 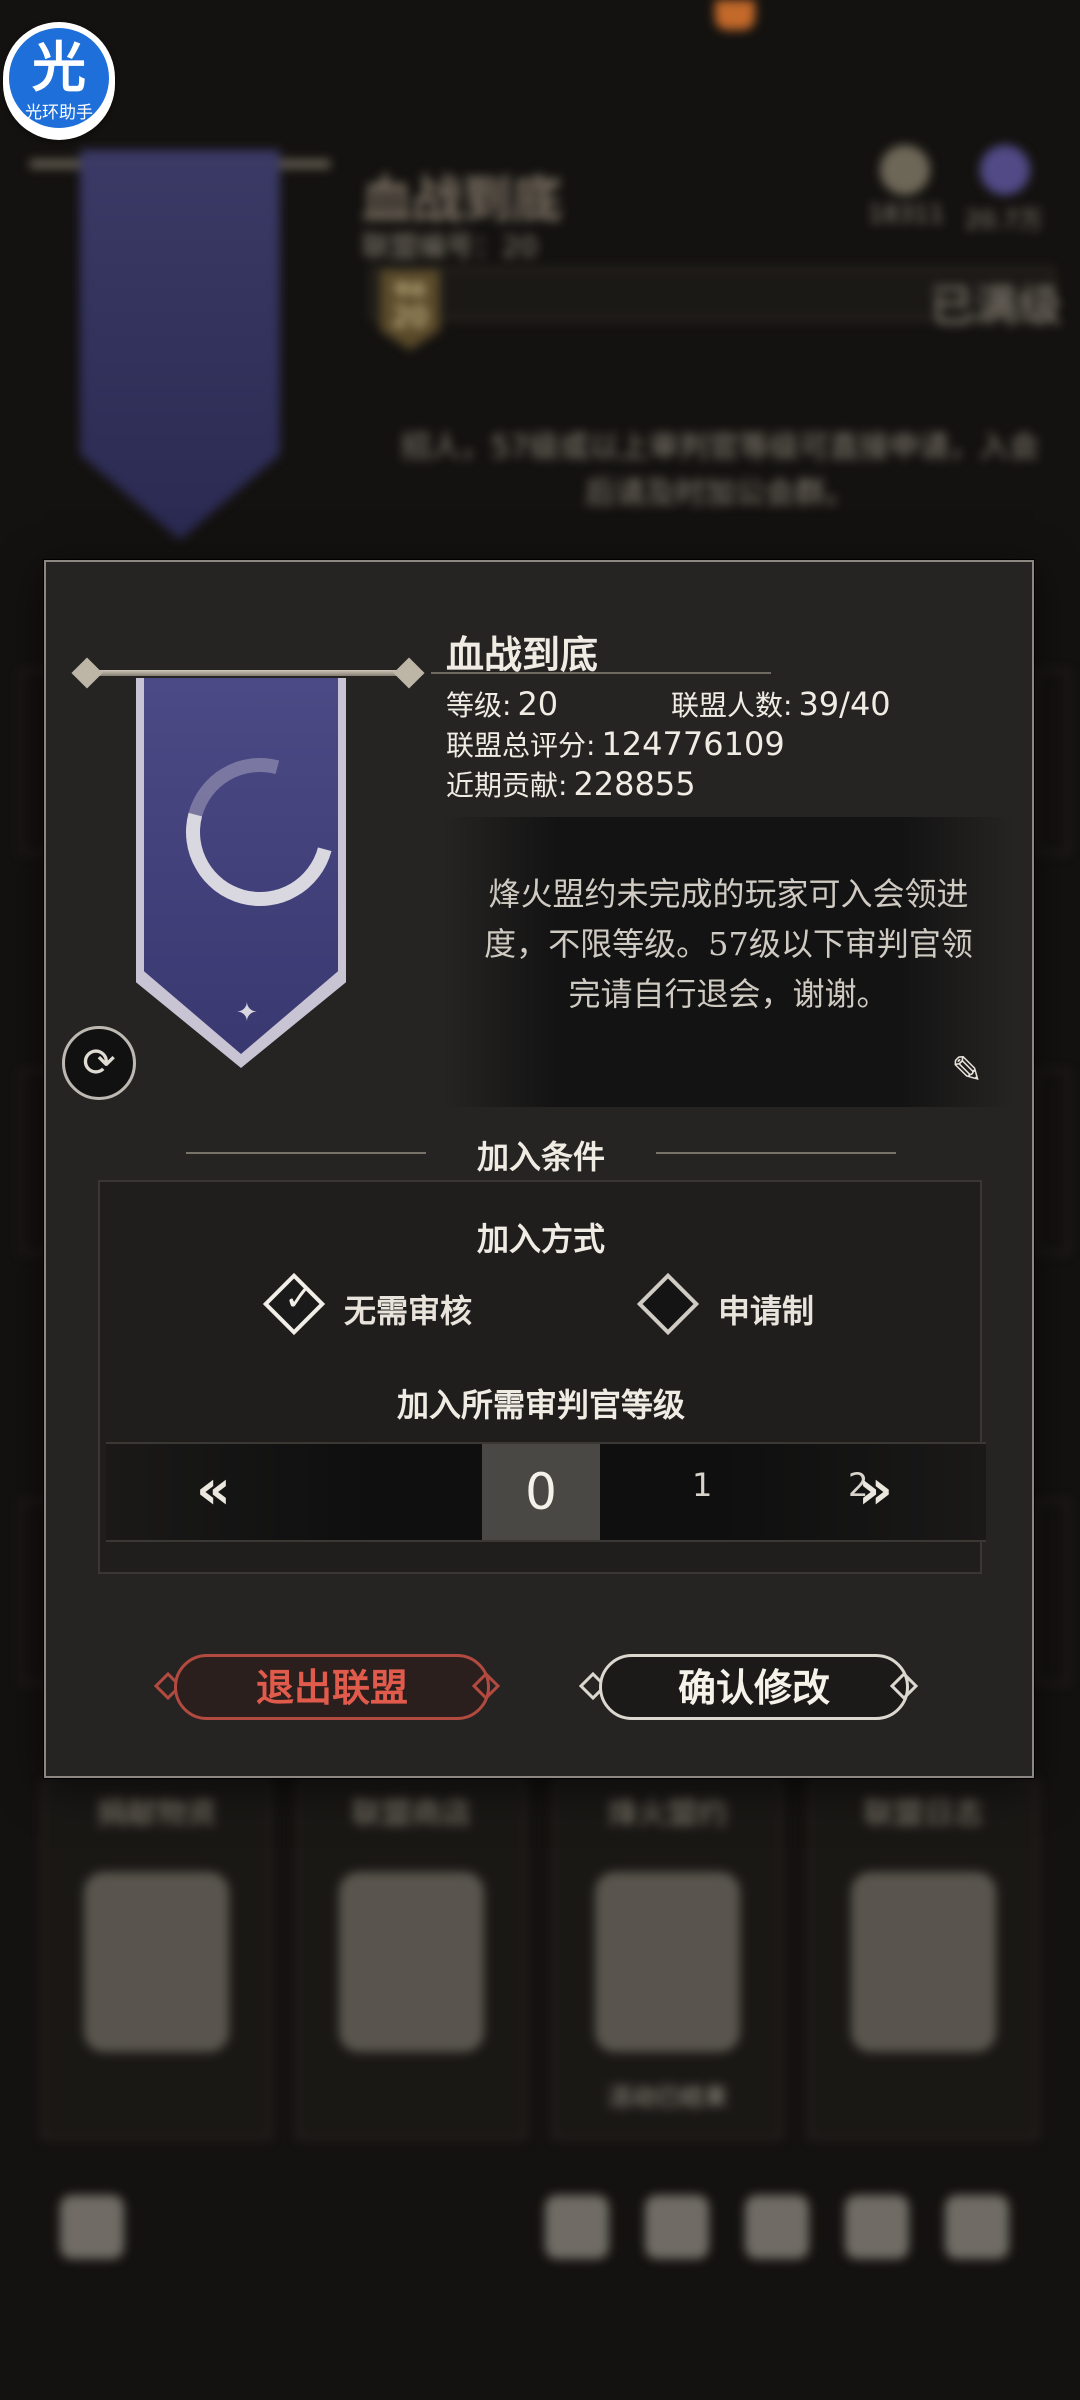 I want to click on picker-option: 1, so click(x=702, y=1485).